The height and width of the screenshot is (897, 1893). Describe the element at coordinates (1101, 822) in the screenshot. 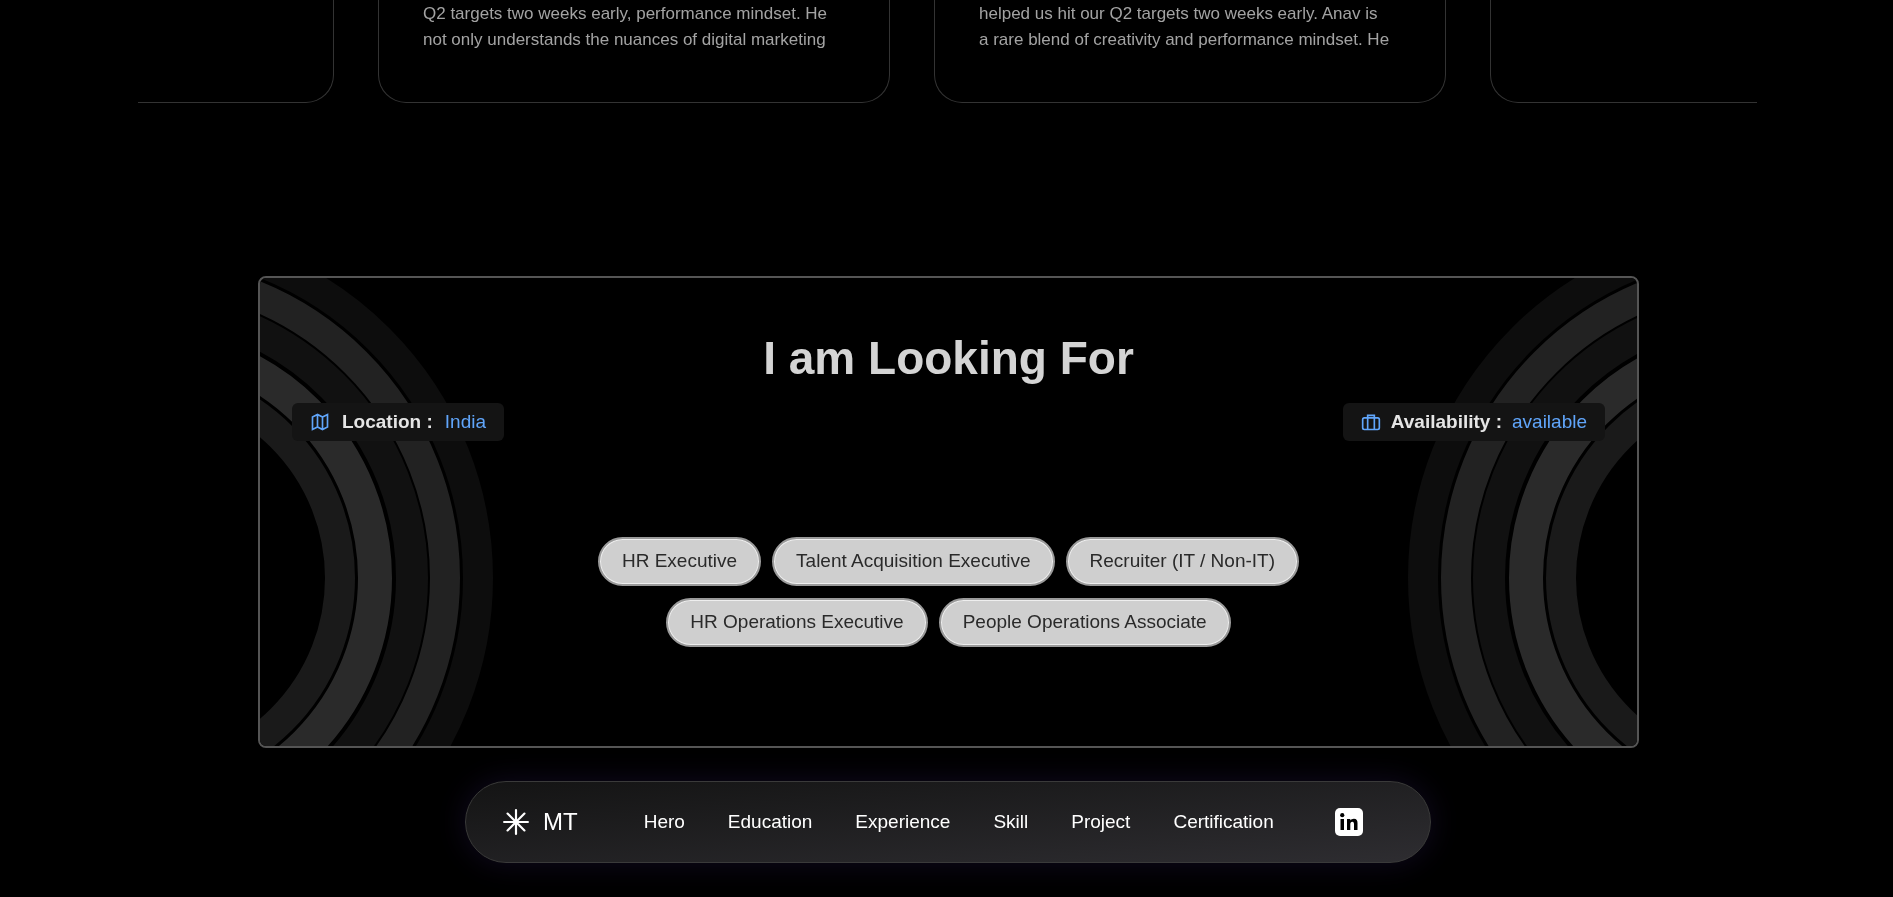

I see `nav-link: Project` at that location.